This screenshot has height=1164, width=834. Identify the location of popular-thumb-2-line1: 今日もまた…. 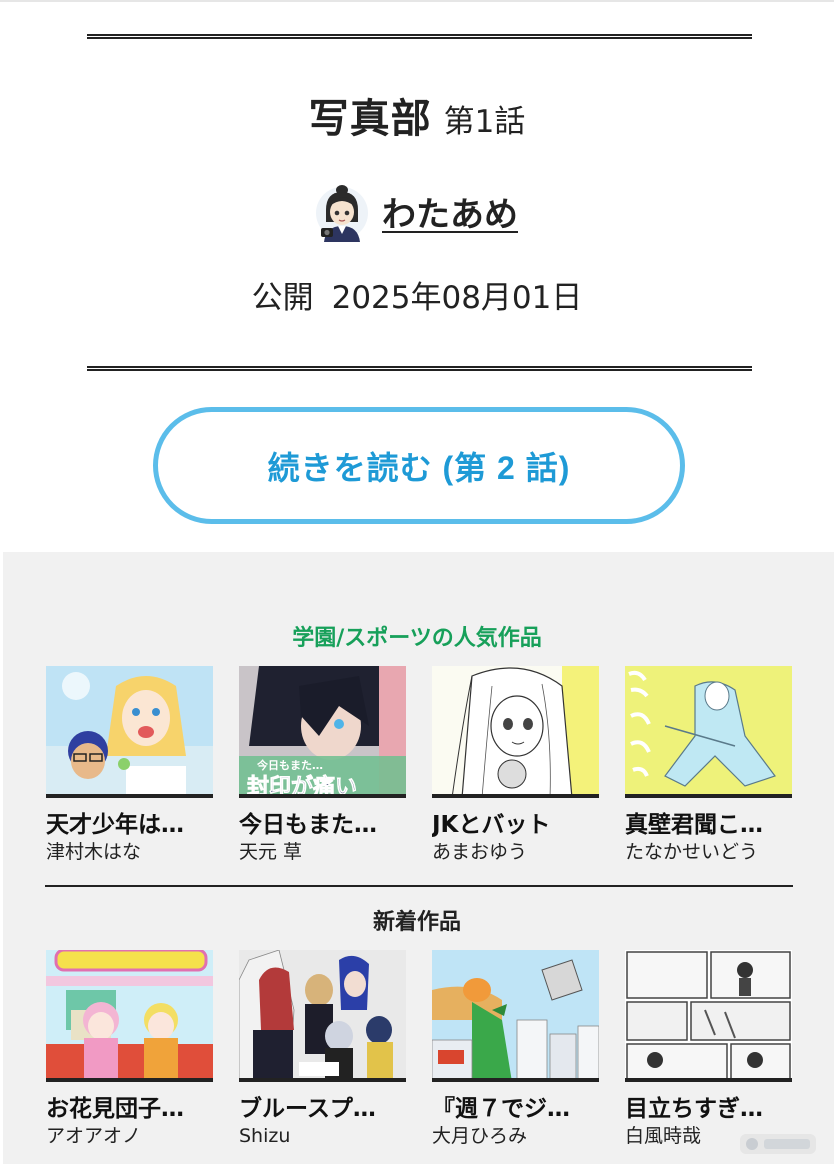
(289, 765).